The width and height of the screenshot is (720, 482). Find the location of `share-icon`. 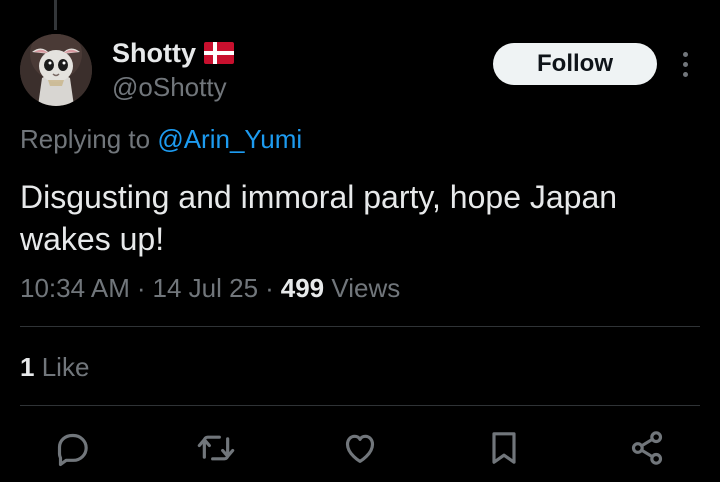

share-icon is located at coordinates (647, 448).